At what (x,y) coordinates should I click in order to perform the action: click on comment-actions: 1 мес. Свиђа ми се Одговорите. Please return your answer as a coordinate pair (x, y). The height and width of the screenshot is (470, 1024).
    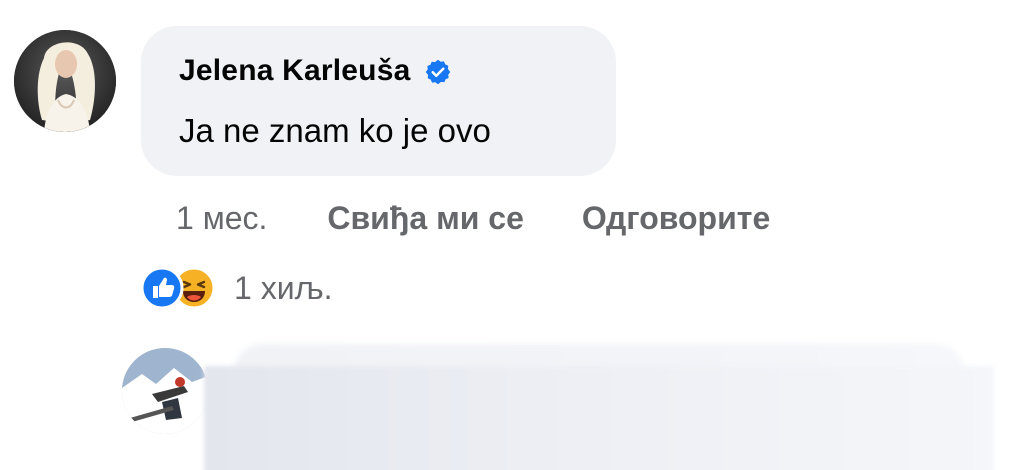
    Looking at the image, I should click on (473, 218).